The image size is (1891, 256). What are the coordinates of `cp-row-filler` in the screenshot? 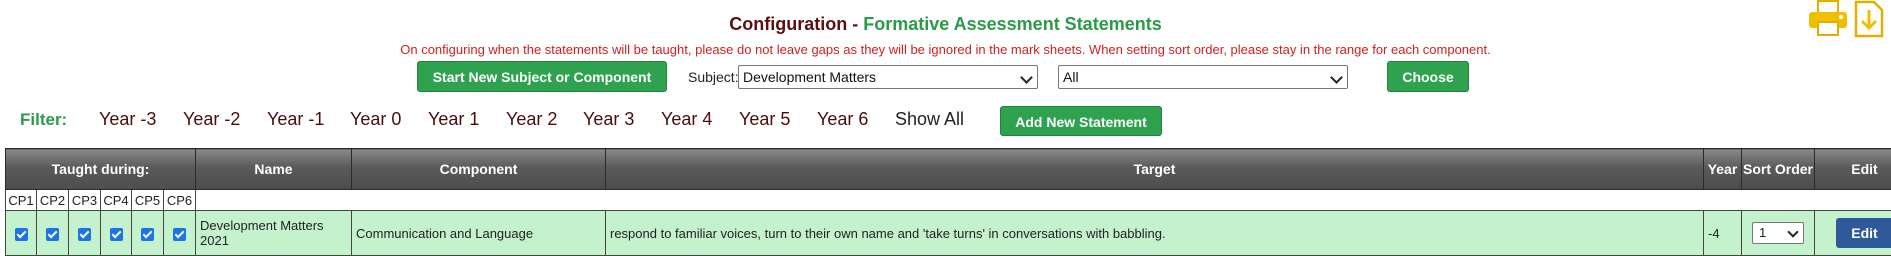 It's located at (1043, 200).